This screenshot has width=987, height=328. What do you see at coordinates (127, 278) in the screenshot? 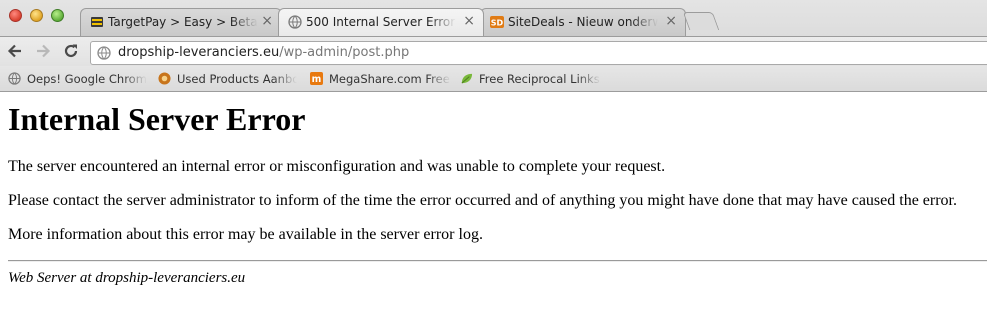
I see `server-signature: Web Server at dropship-leveranciers.eu` at bounding box center [127, 278].